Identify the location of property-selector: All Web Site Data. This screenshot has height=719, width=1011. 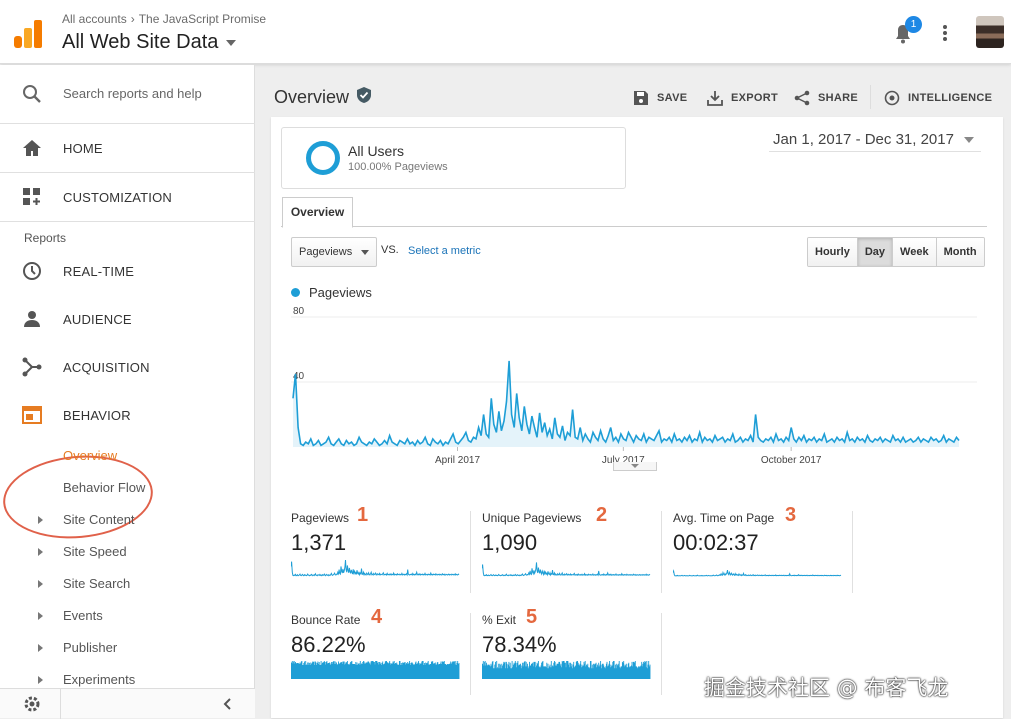
(149, 42).